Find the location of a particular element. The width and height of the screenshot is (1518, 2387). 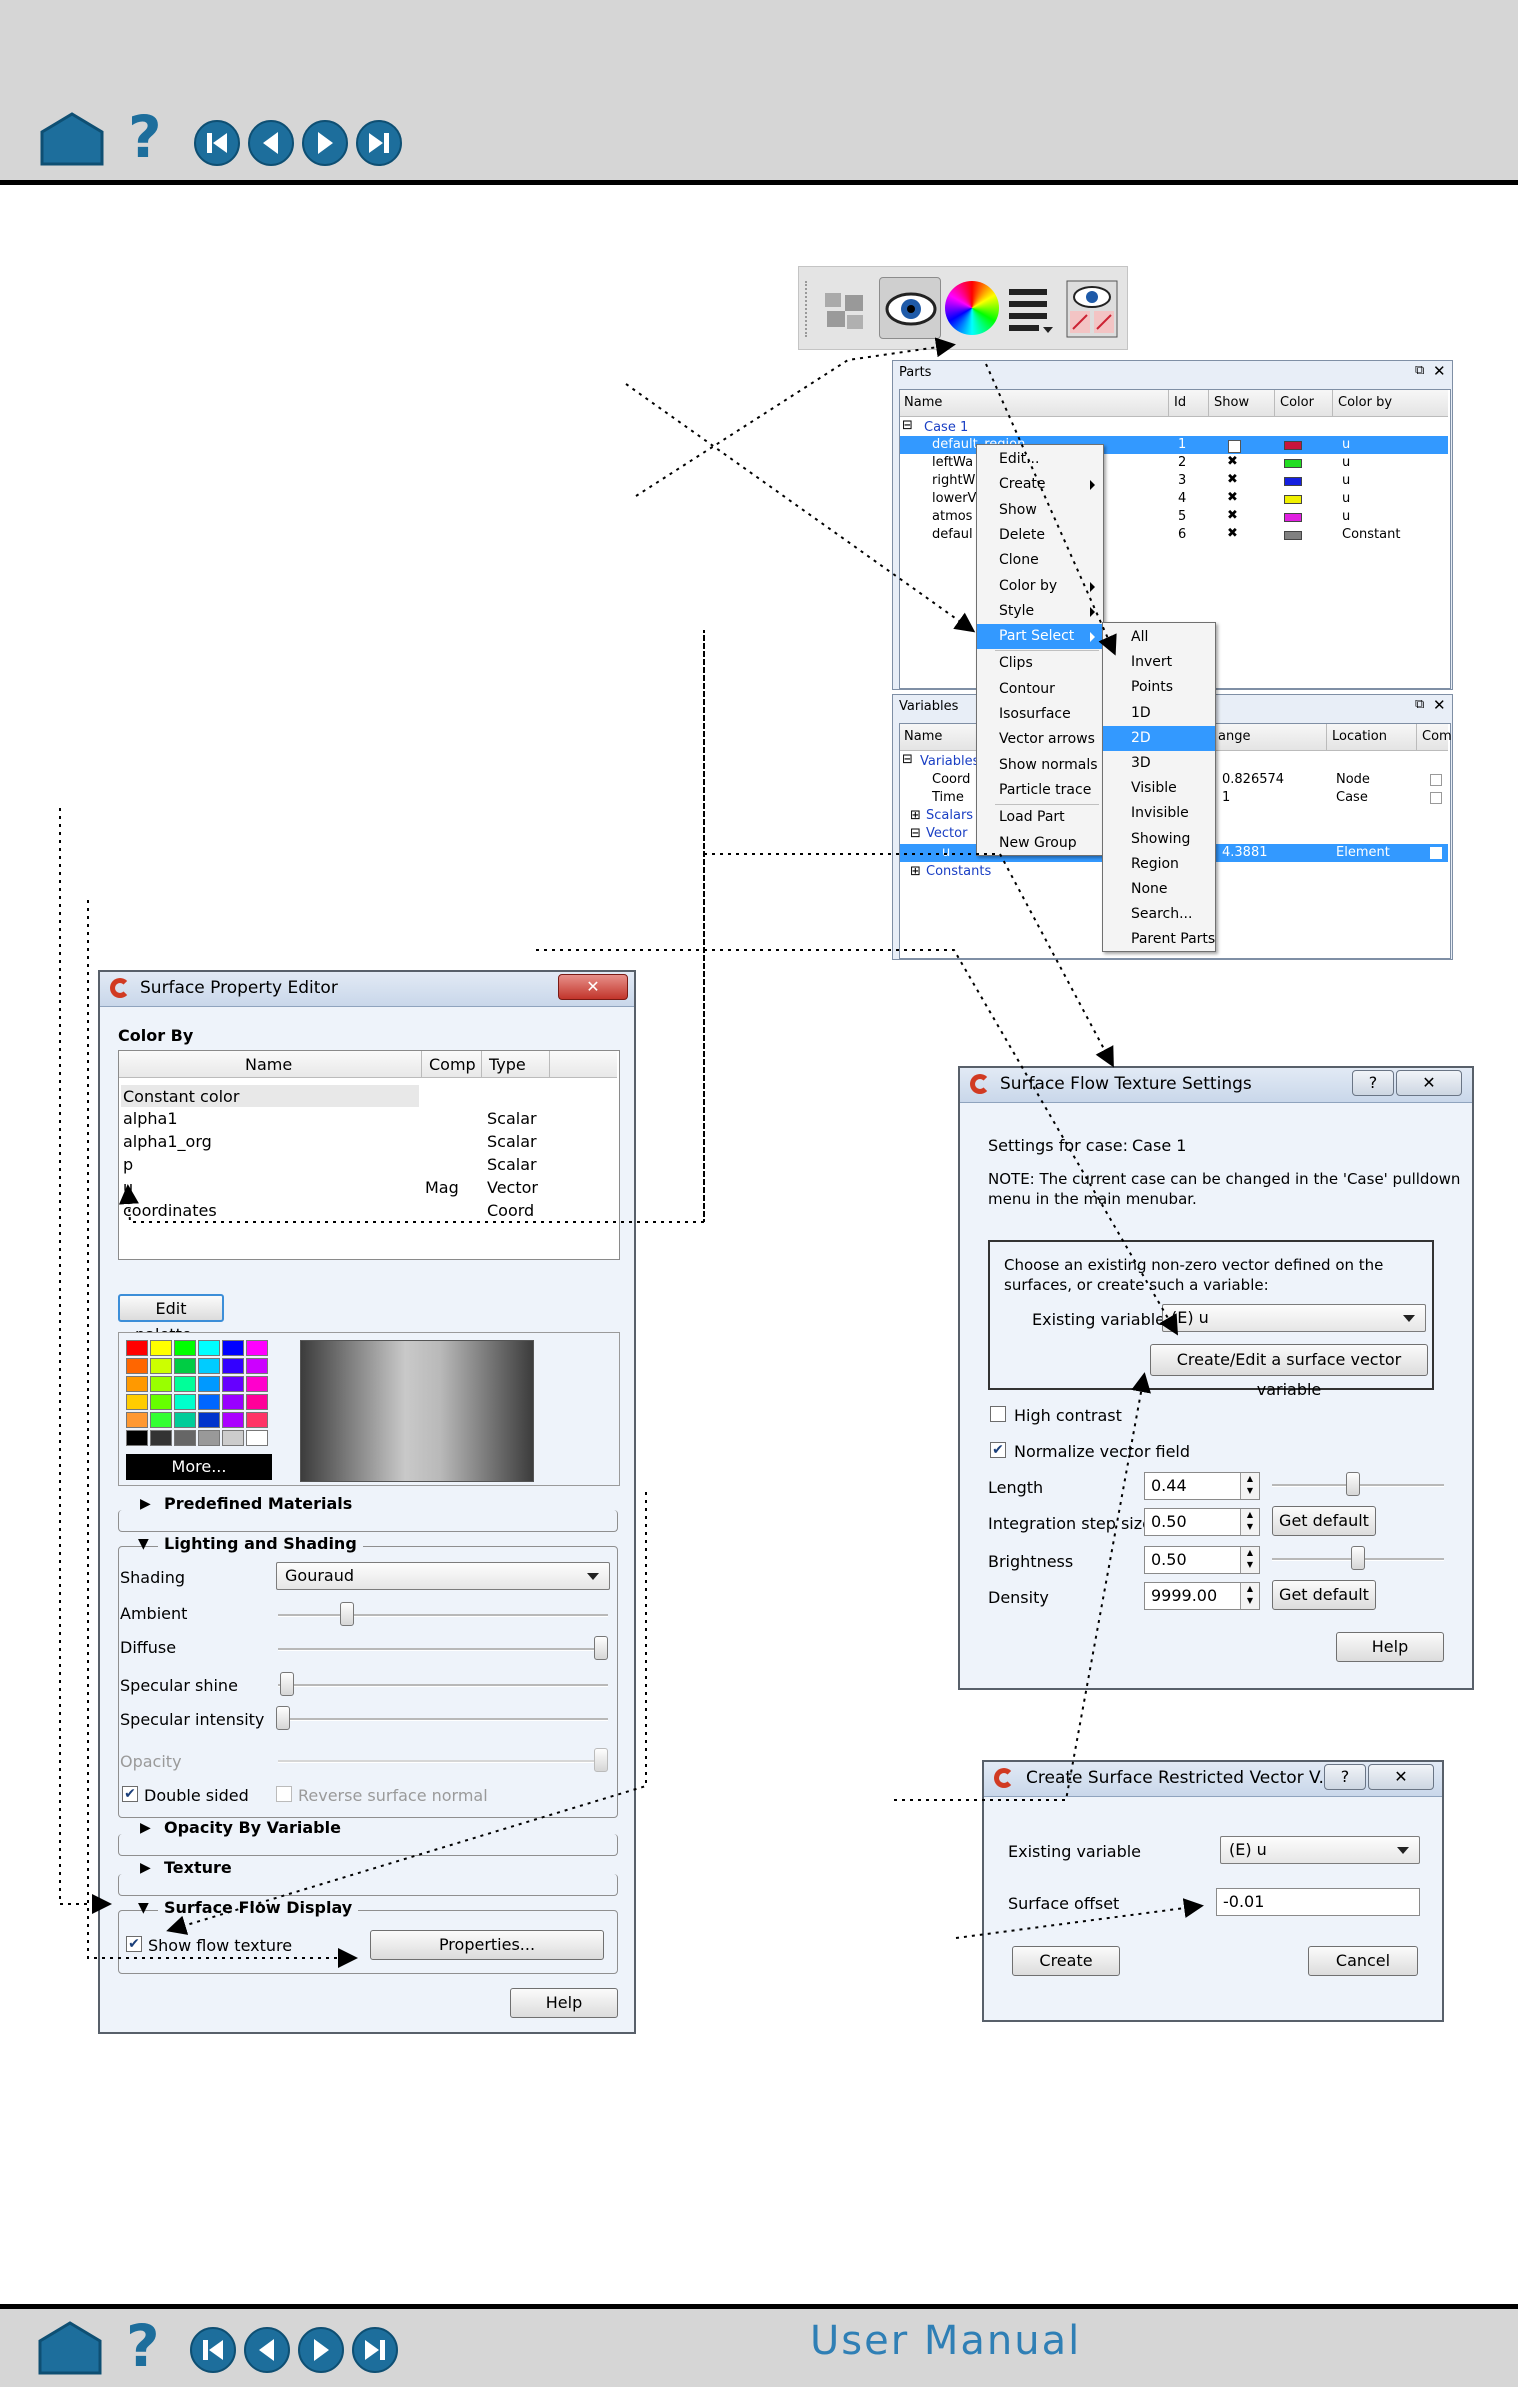

submenu-item: Invisible is located at coordinates (1159, 813).